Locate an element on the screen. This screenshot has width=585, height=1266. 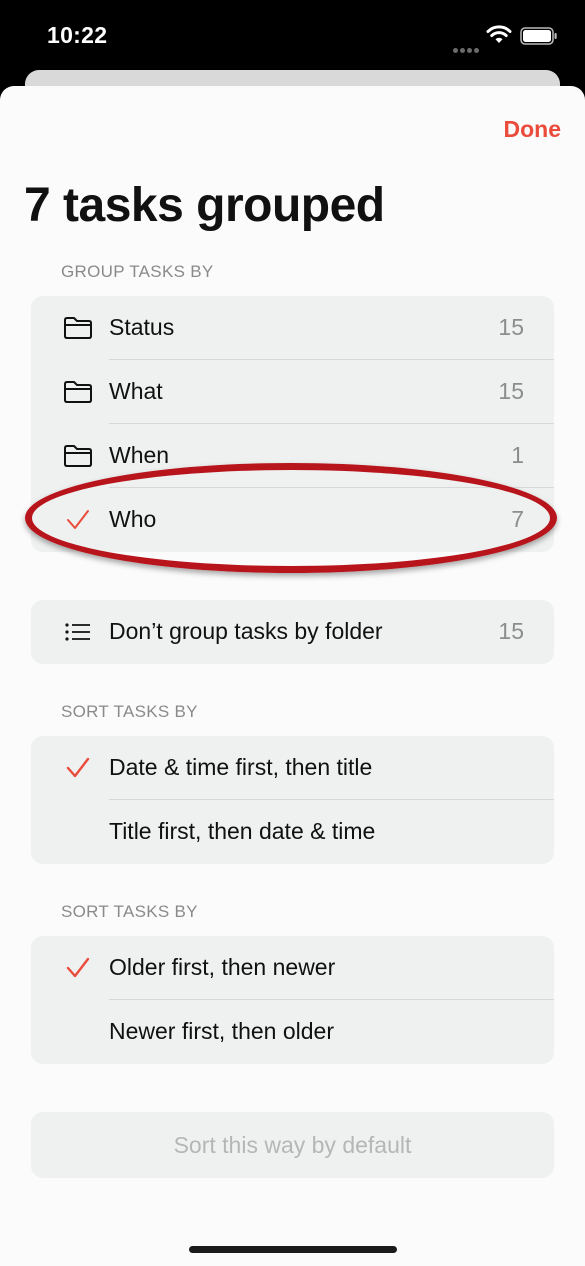
option-count: 1 is located at coordinates (517, 455).